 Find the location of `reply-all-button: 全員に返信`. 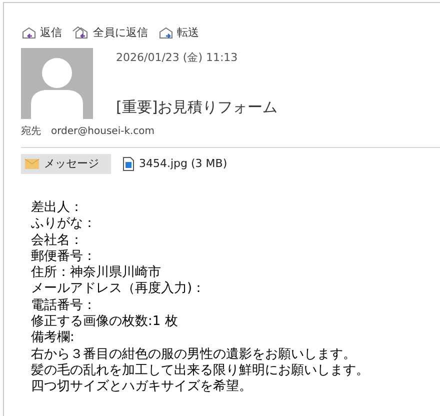

reply-all-button: 全員に返信 is located at coordinates (110, 33).